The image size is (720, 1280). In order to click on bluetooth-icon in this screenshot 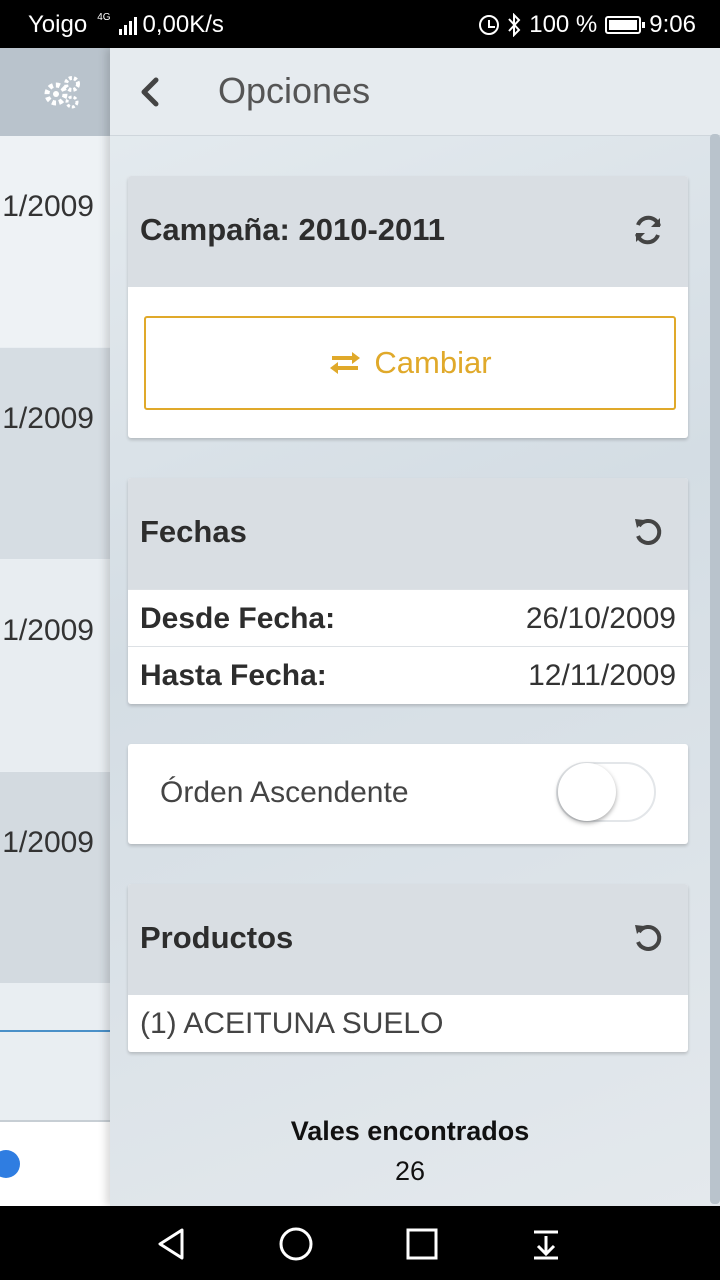, I will do `click(514, 25)`.